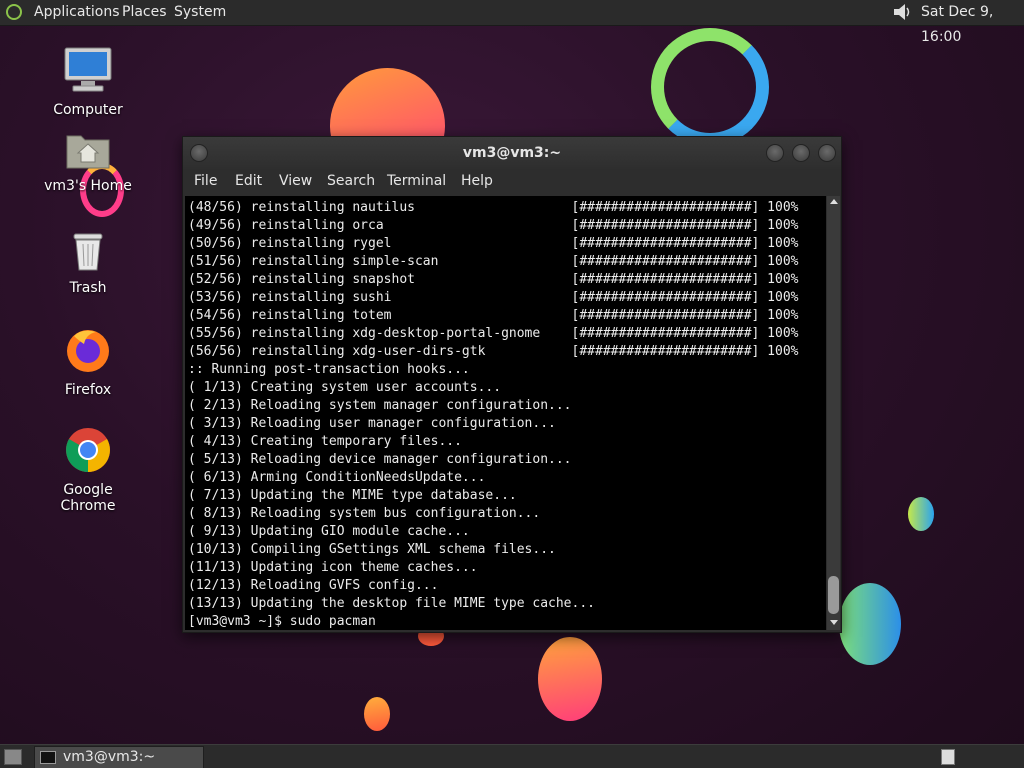 The height and width of the screenshot is (768, 1024). I want to click on window-menu-button, so click(199, 153).